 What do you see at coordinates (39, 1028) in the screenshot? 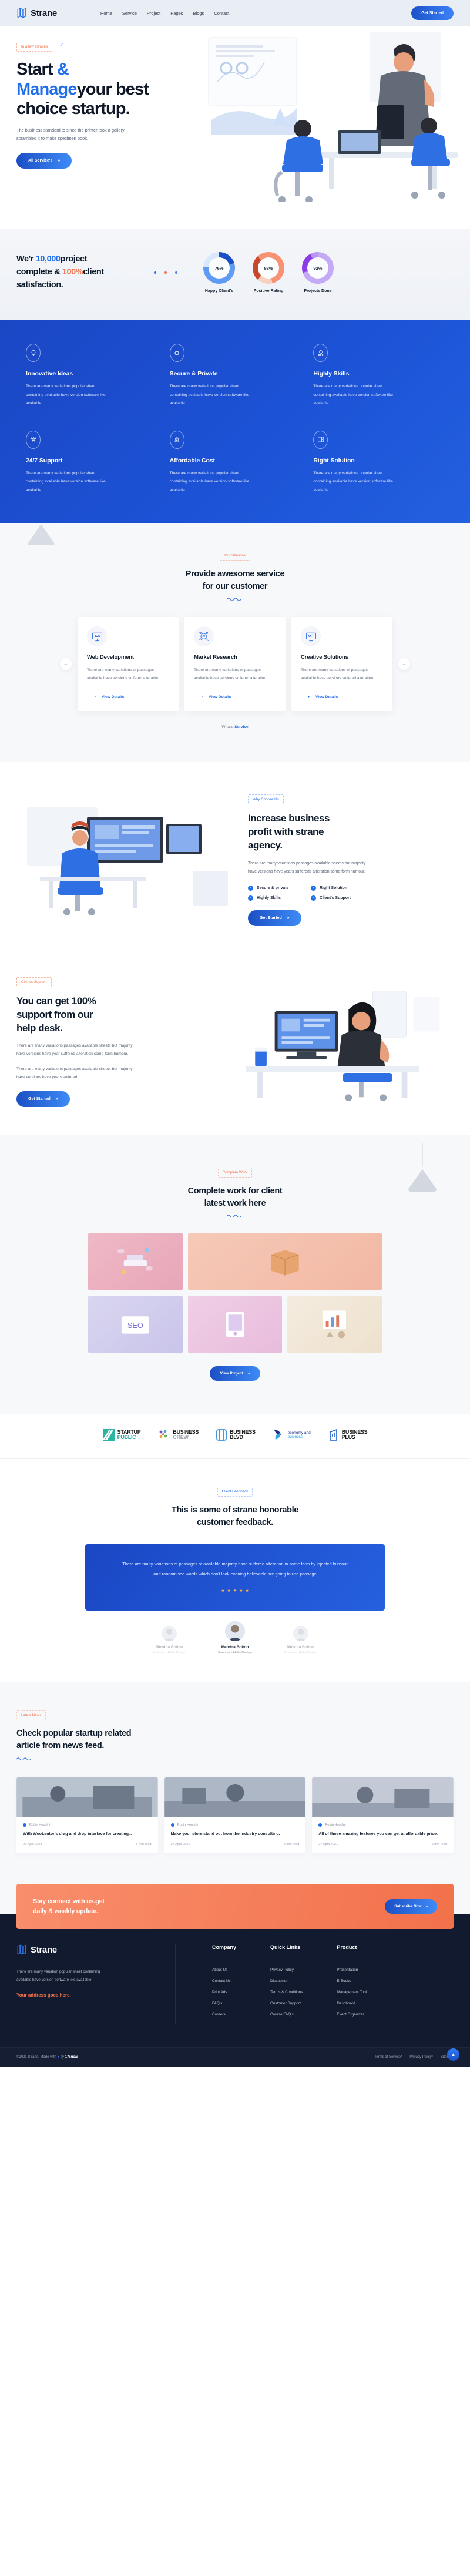
I see `support-title-line3: help desk.` at bounding box center [39, 1028].